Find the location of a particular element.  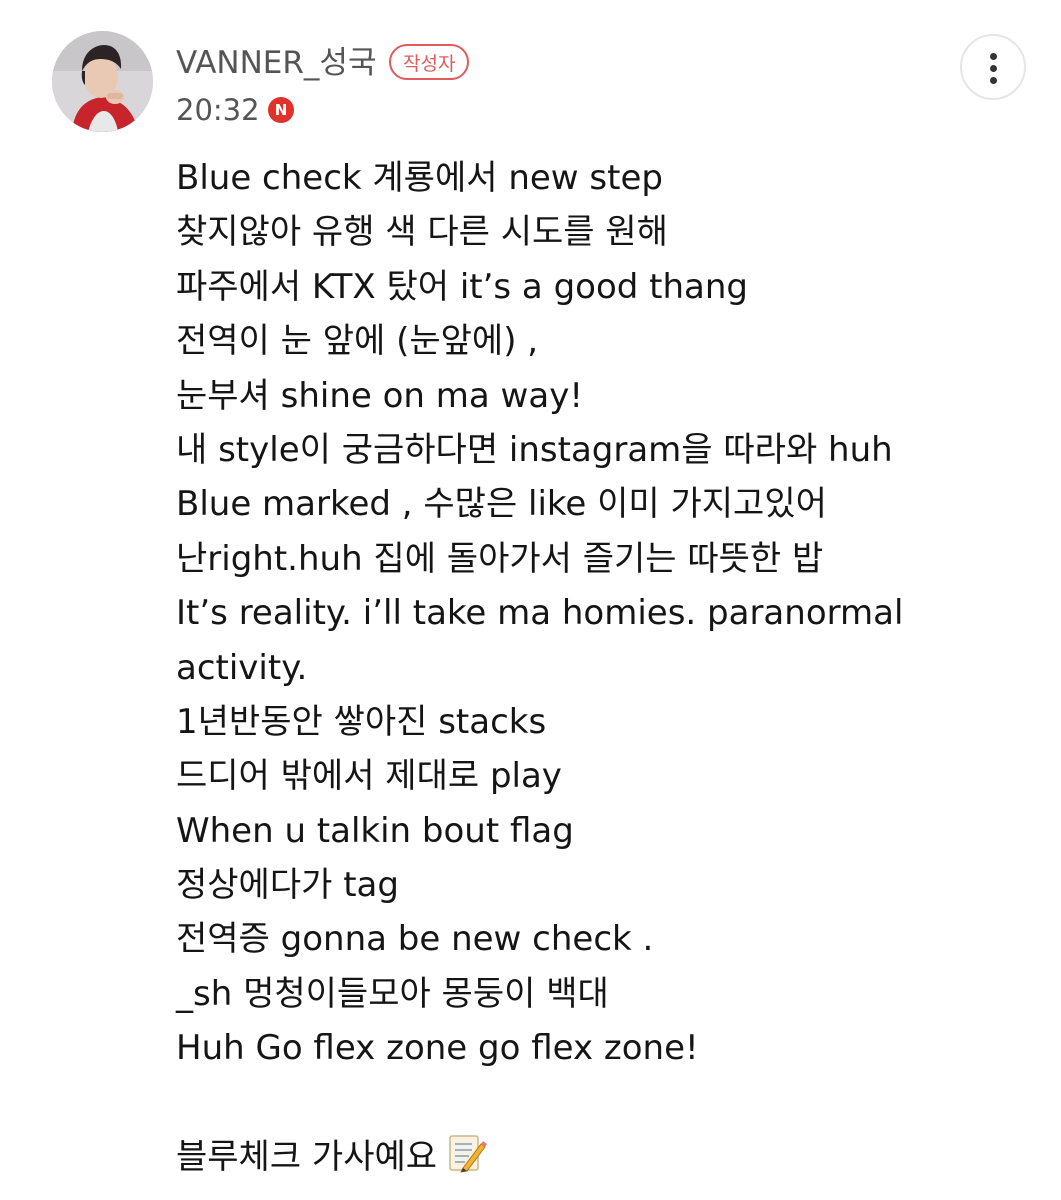

body-line: When u talkin bout flag is located at coordinates (375, 830).